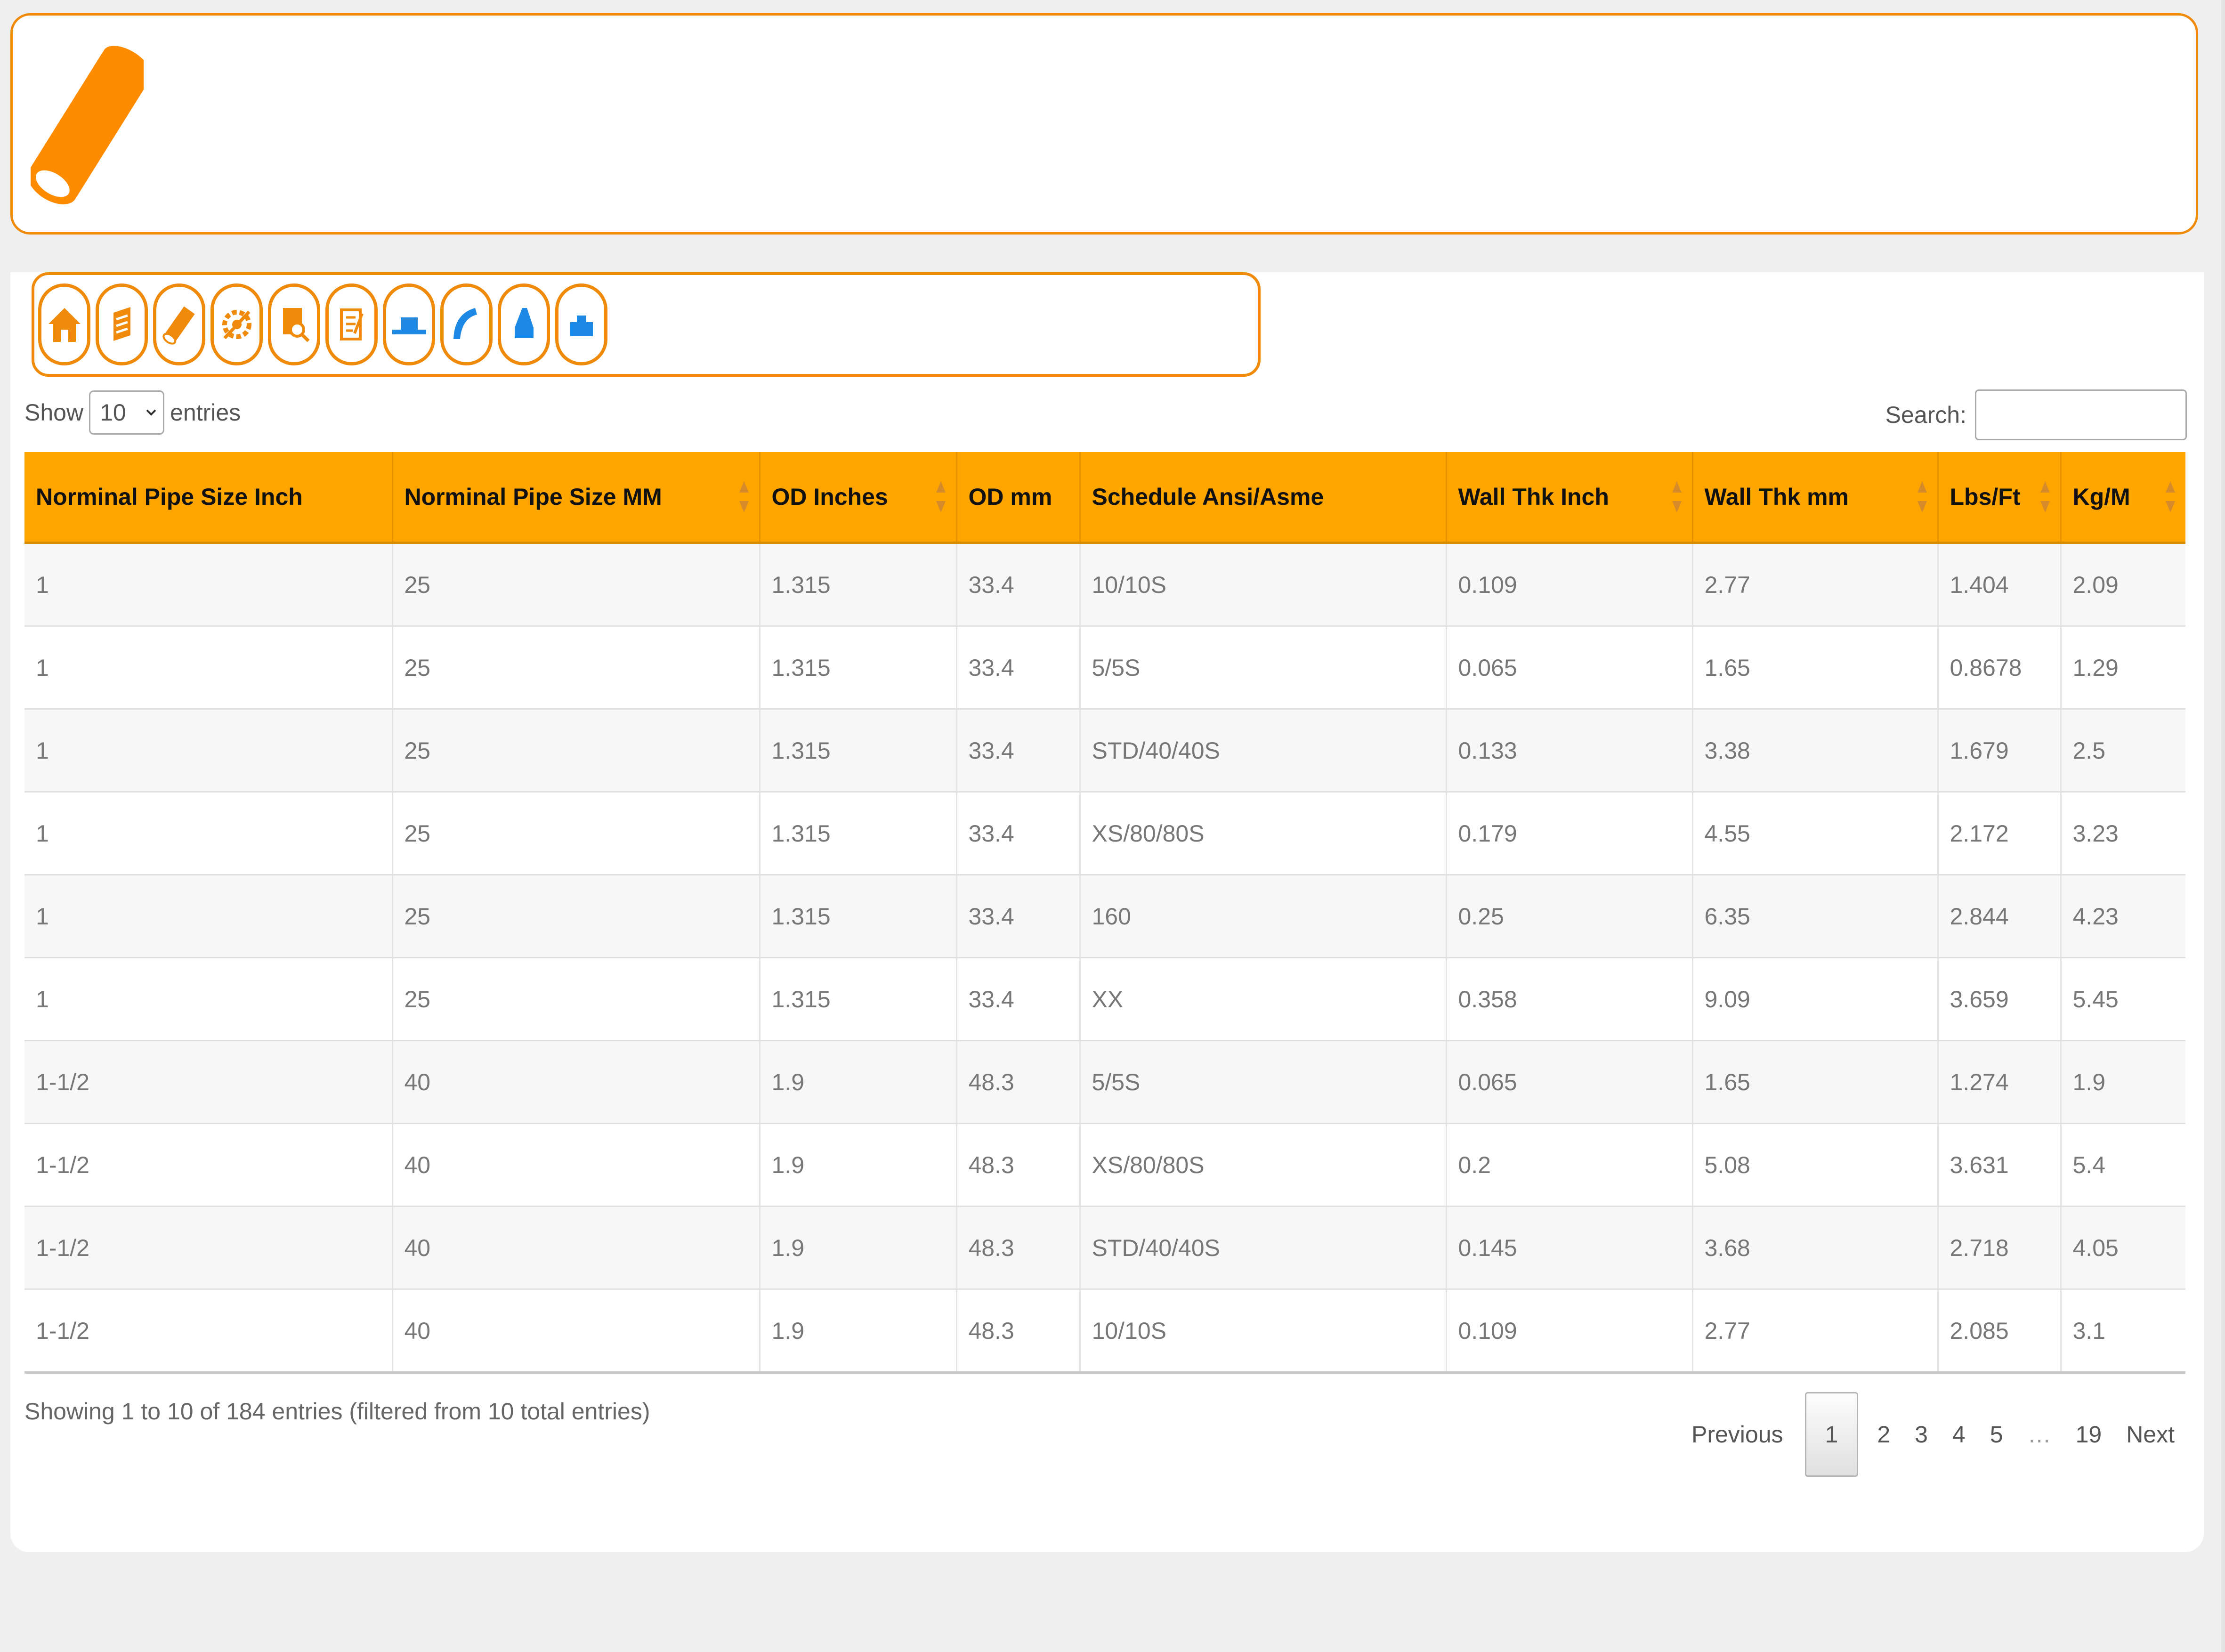 This screenshot has width=2225, height=1652. I want to click on table-cell: 0.145, so click(1568, 1248).